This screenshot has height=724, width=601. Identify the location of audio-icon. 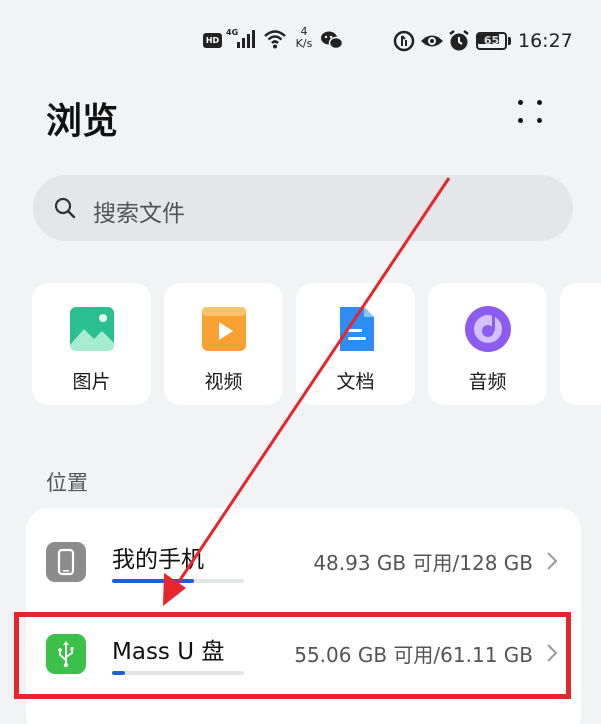
(488, 329).